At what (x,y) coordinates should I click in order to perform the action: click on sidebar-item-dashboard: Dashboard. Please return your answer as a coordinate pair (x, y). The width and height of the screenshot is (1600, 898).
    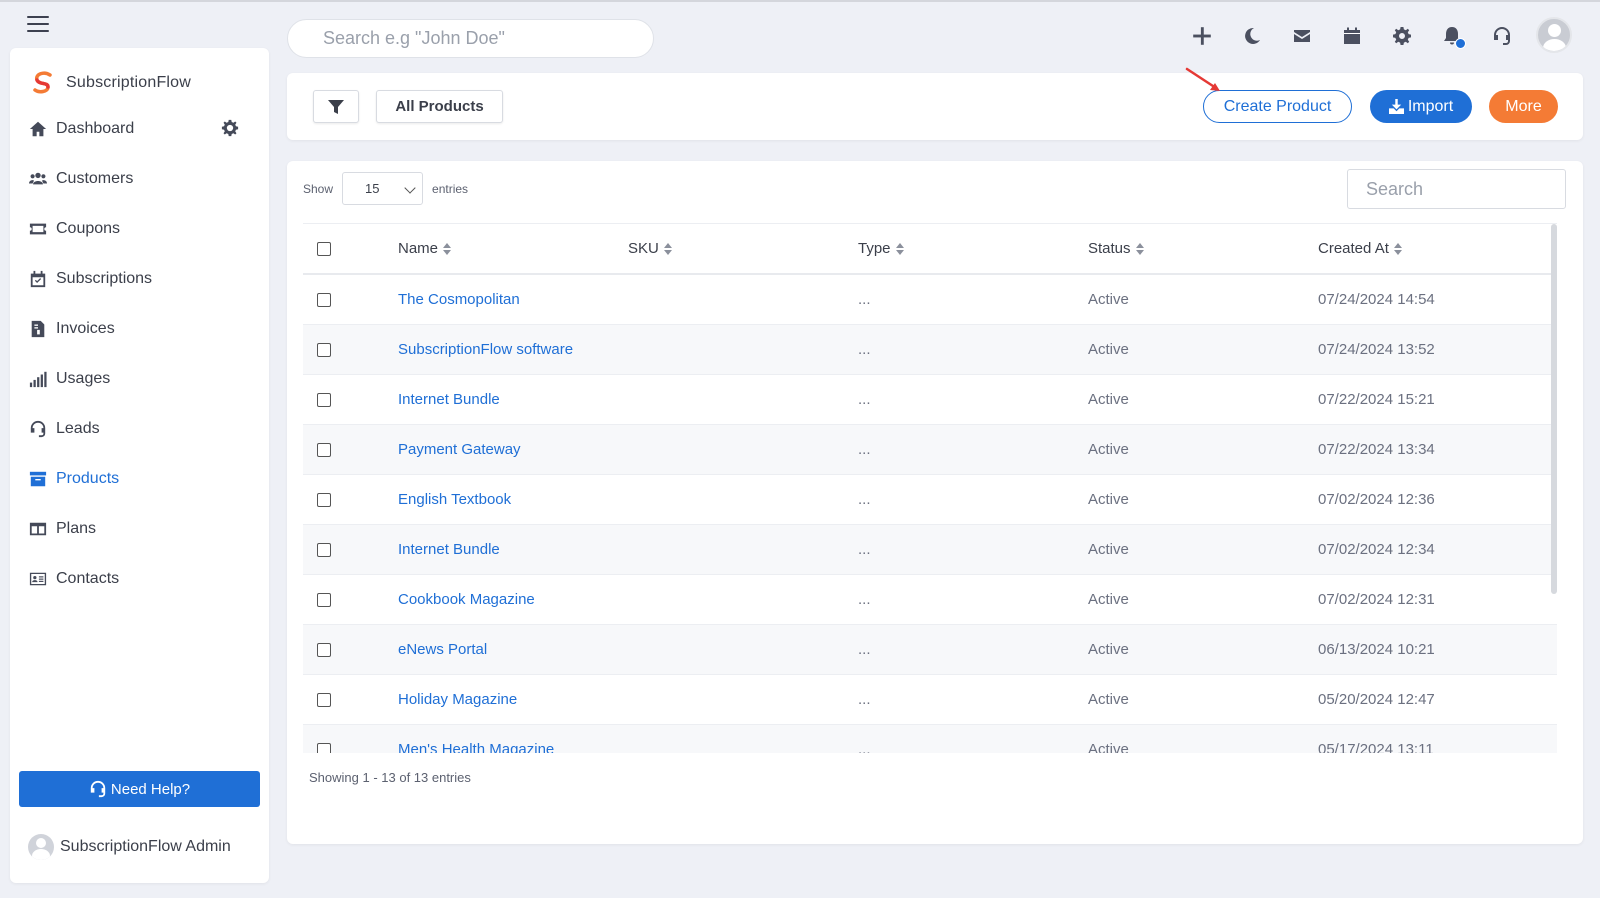
    Looking at the image, I should click on (139, 129).